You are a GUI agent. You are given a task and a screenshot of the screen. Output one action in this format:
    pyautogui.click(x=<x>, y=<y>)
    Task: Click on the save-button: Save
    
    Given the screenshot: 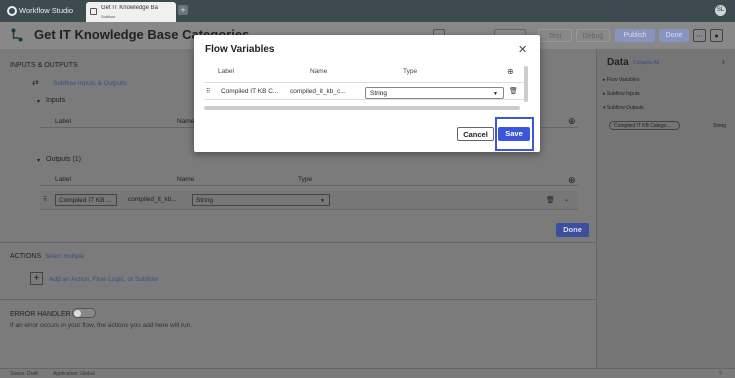 What is the action you would take?
    pyautogui.click(x=514, y=134)
    